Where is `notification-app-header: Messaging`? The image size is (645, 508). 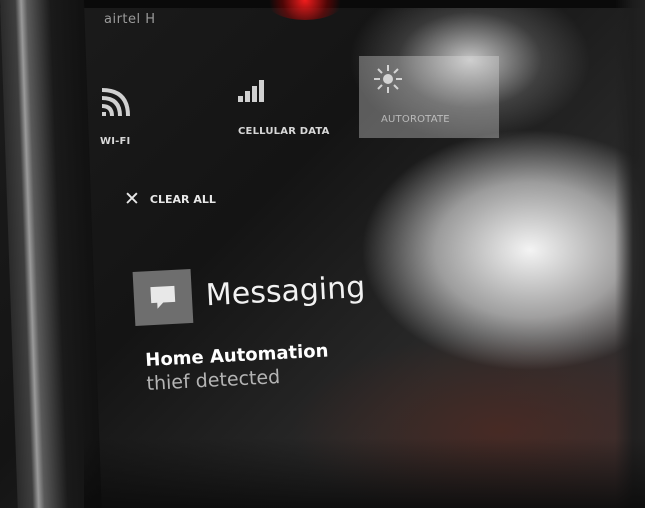
notification-app-header: Messaging is located at coordinates (249, 293).